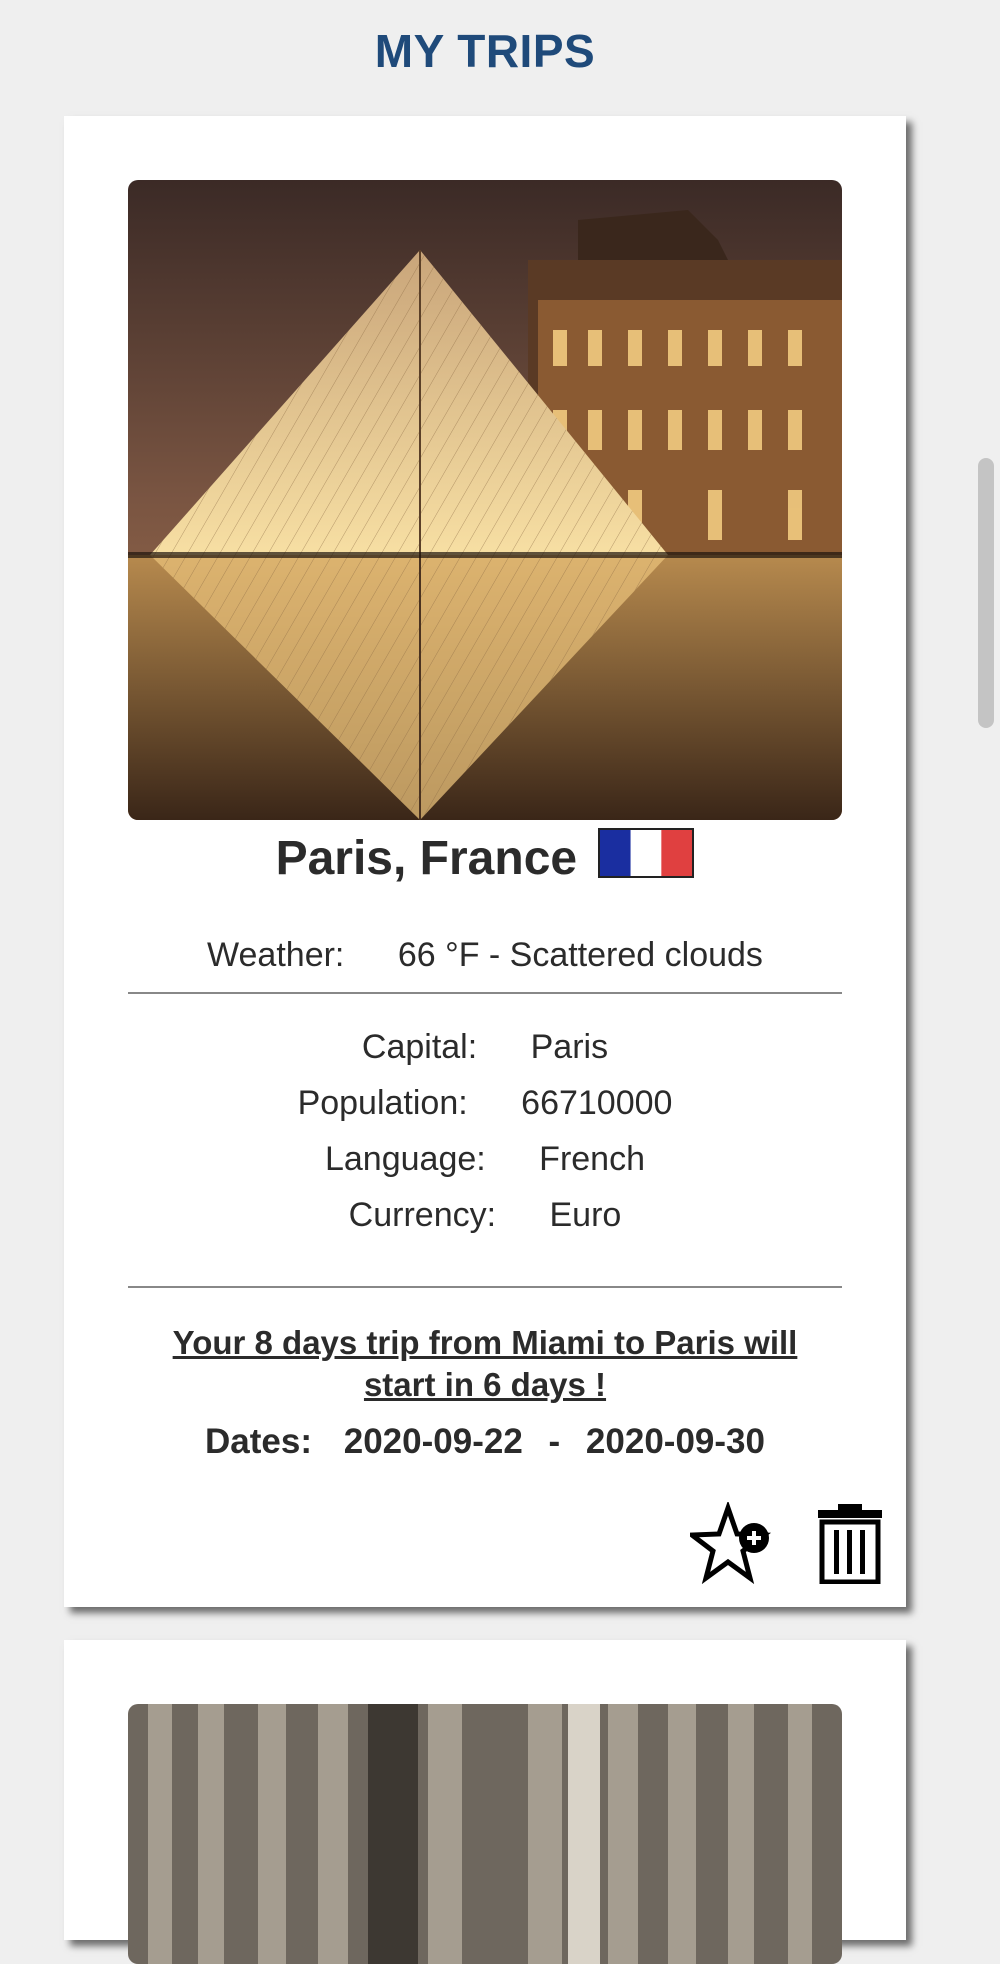  What do you see at coordinates (382, 1103) in the screenshot?
I see `population-label: Population:` at bounding box center [382, 1103].